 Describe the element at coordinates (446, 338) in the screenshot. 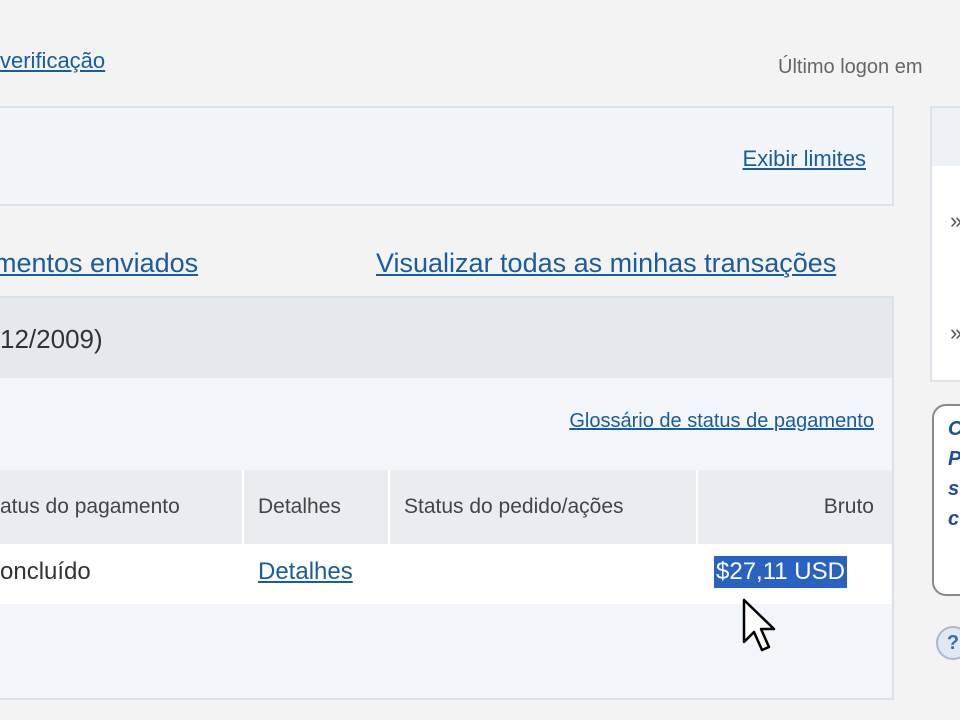

I see `transaction-header: 12/2009)` at that location.